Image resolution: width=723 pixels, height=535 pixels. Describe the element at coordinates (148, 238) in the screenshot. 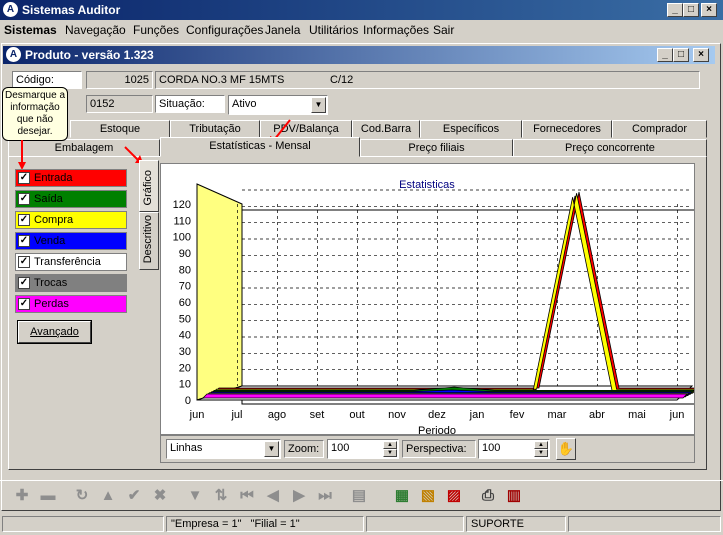

I see `vtab-descritivo-label: Descritivo` at that location.